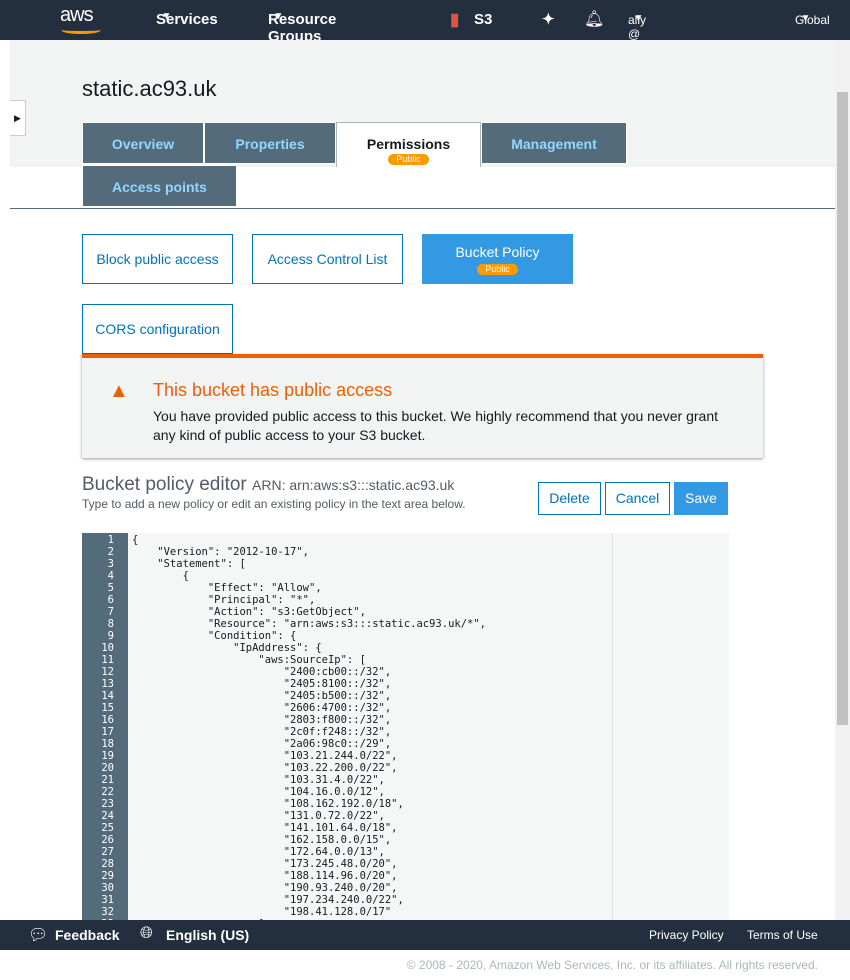 Image resolution: width=850 pixels, height=980 pixels. I want to click on line-number: 20, so click(107, 768).